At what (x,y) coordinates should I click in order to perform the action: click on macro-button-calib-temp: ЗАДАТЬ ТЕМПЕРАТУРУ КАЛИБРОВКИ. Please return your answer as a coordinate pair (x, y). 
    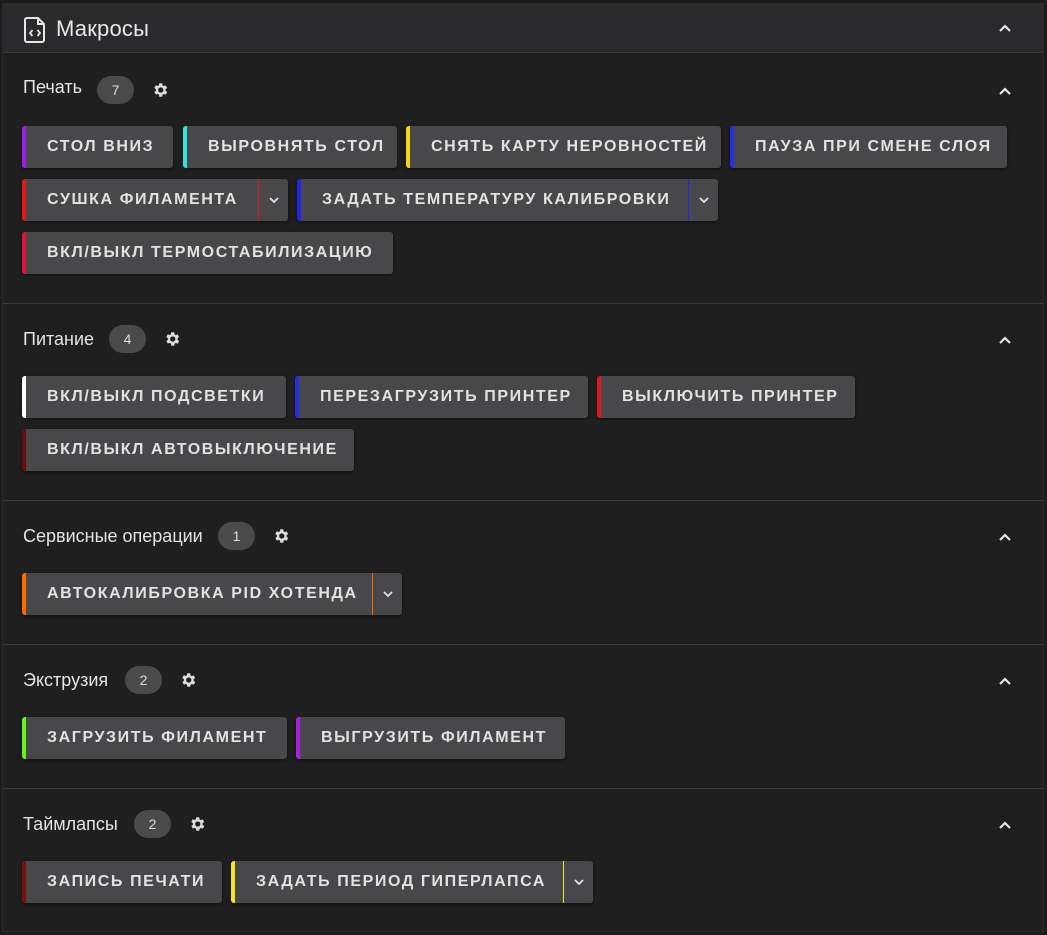
    Looking at the image, I should click on (507, 200).